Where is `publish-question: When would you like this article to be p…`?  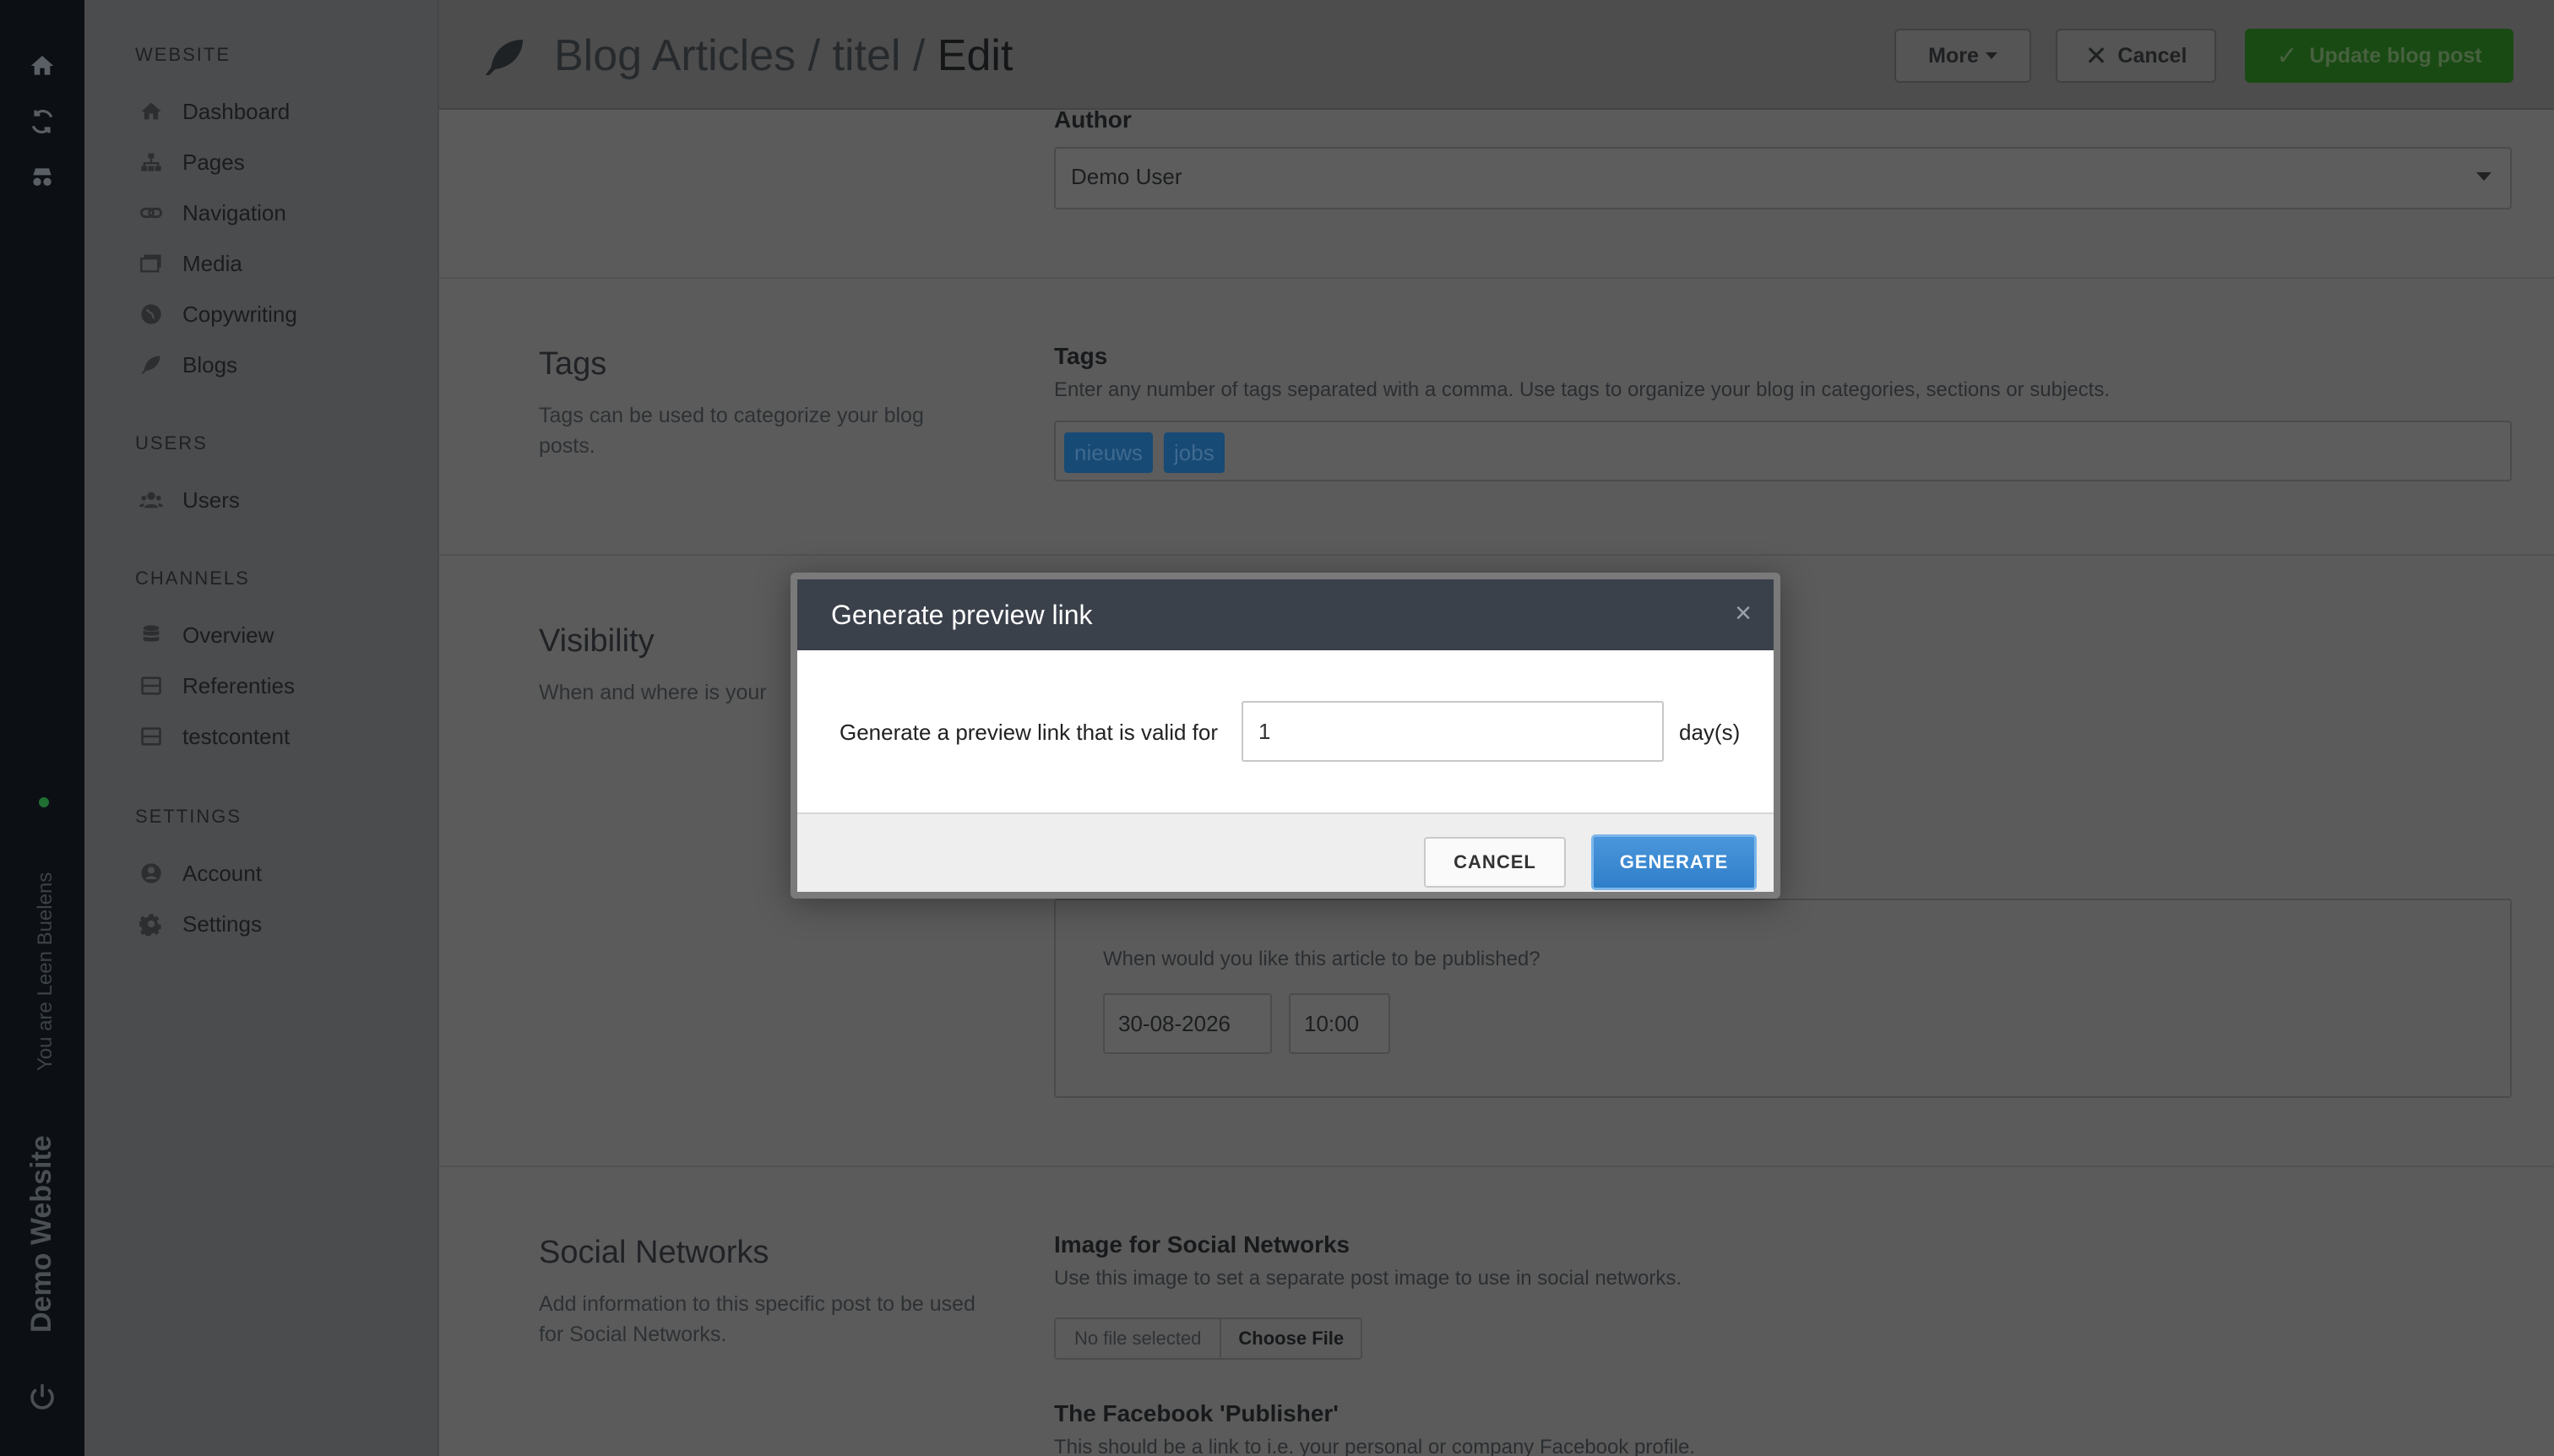
publish-question: When would you like this article to be p… is located at coordinates (1322, 959).